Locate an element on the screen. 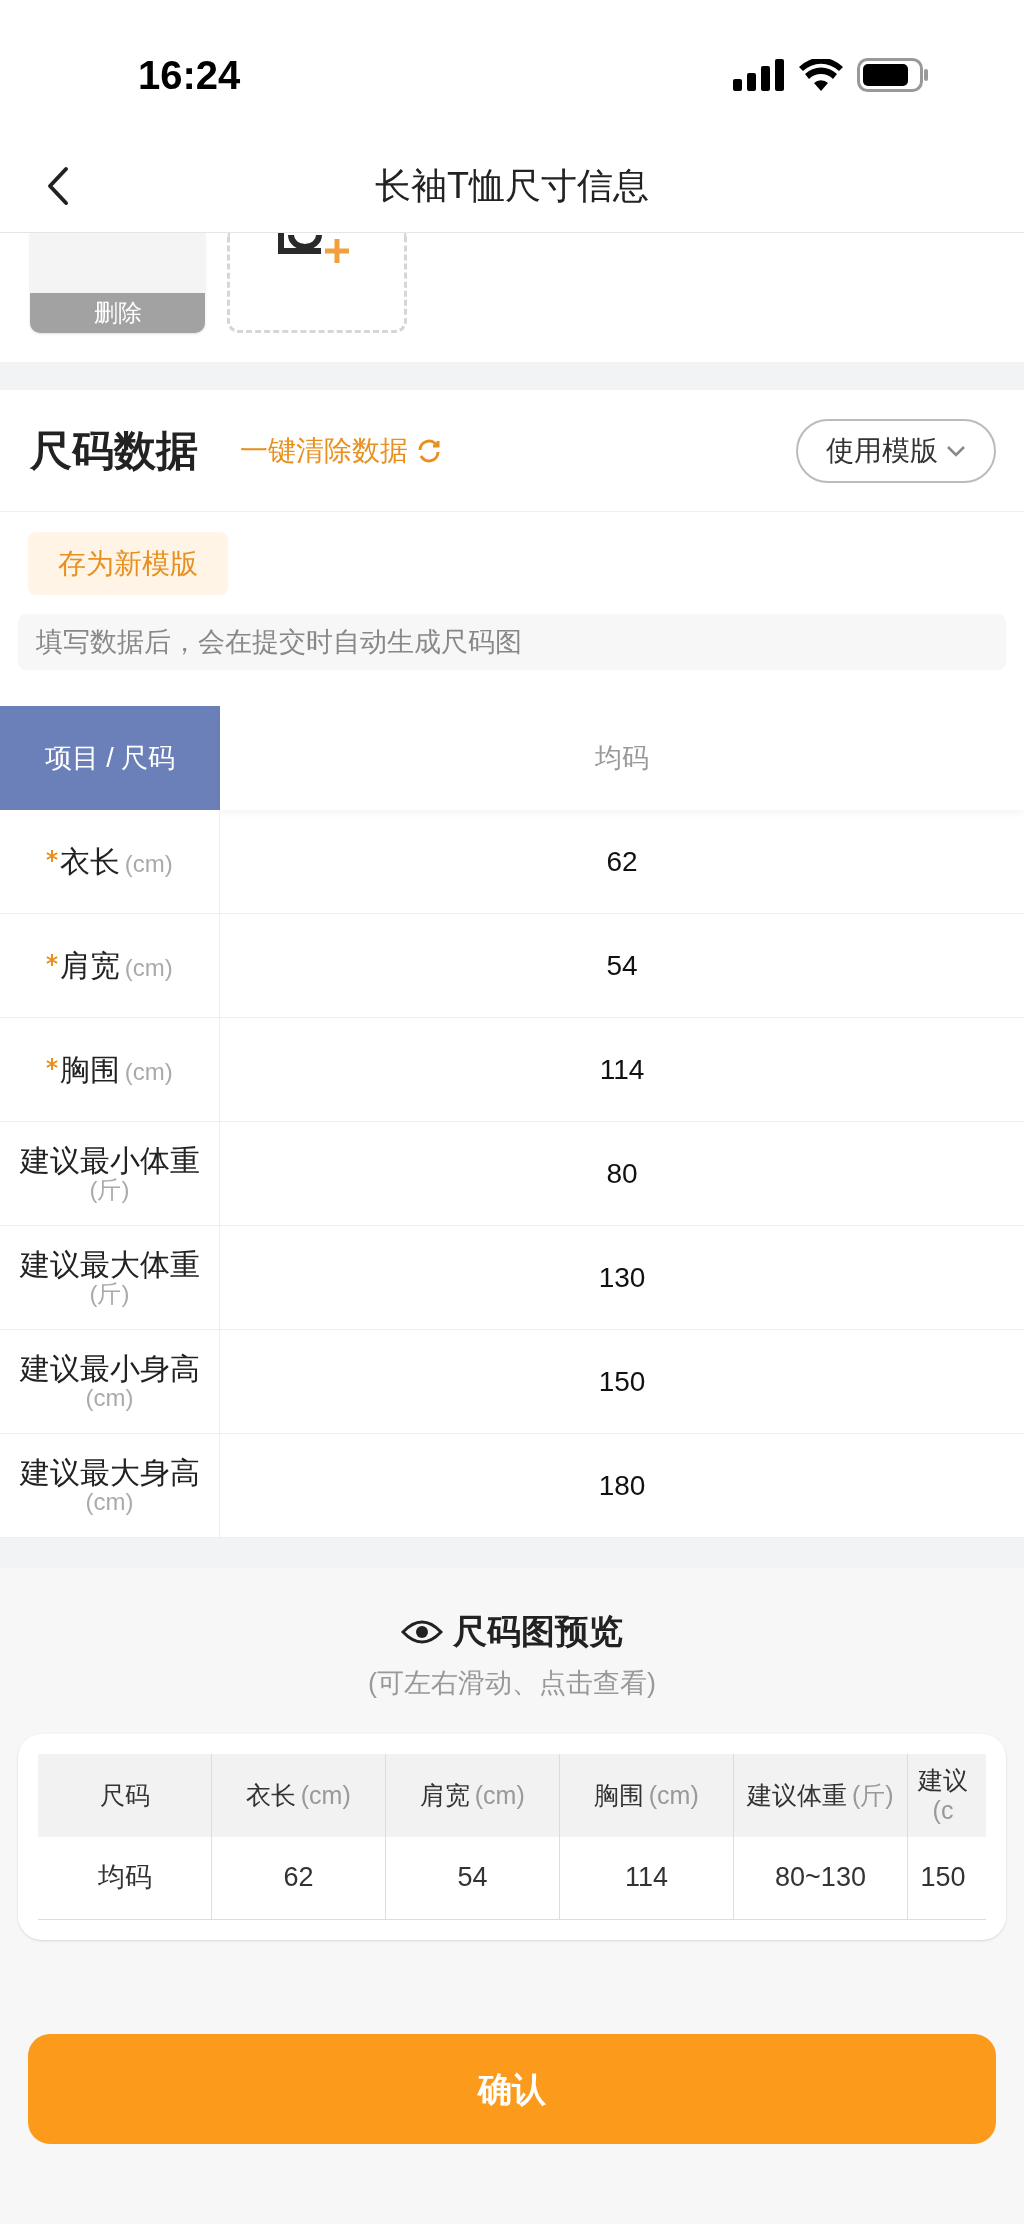 The height and width of the screenshot is (2224, 1024). table-header-cell: 均码 is located at coordinates (622, 758).